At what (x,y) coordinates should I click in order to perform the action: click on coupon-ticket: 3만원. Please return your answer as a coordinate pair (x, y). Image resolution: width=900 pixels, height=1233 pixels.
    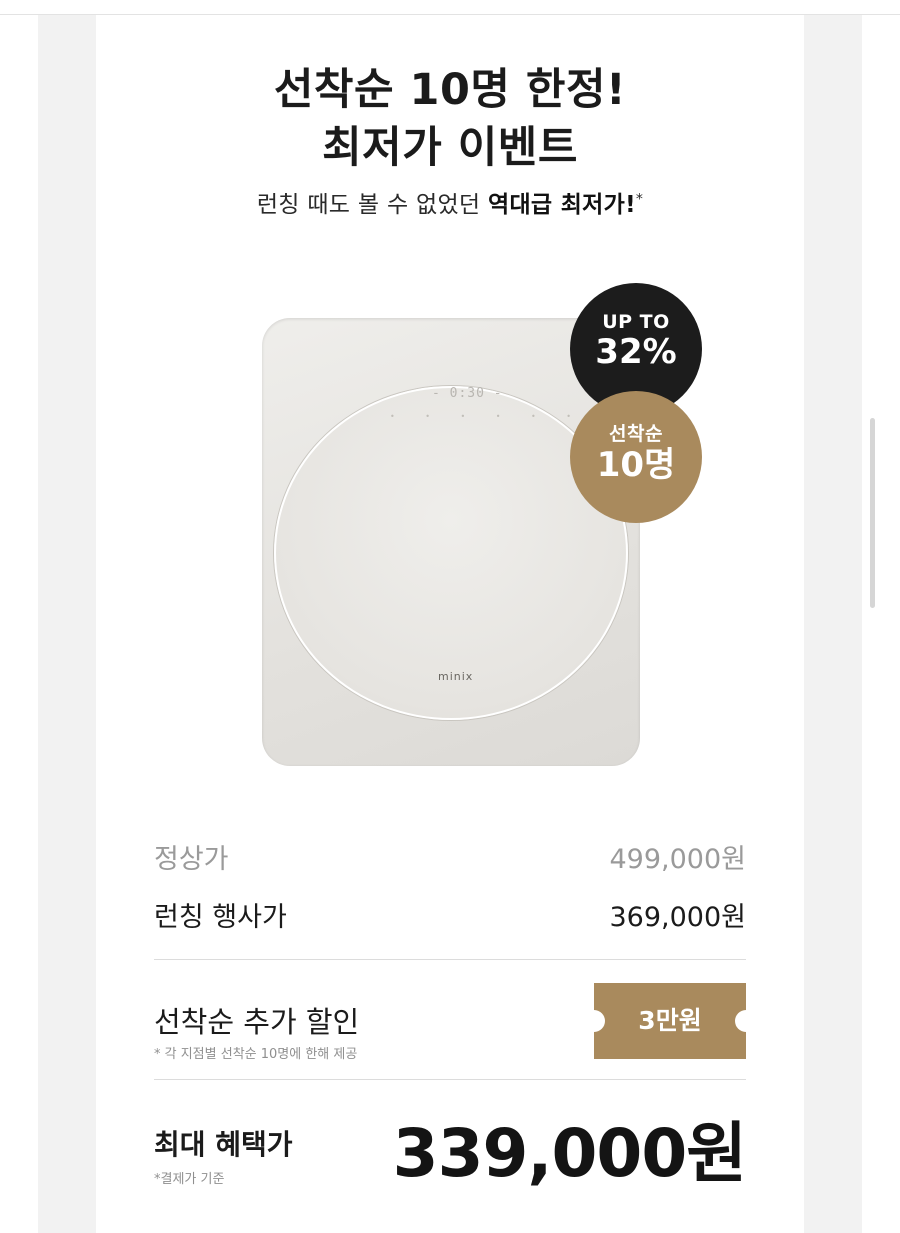
    Looking at the image, I should click on (670, 1021).